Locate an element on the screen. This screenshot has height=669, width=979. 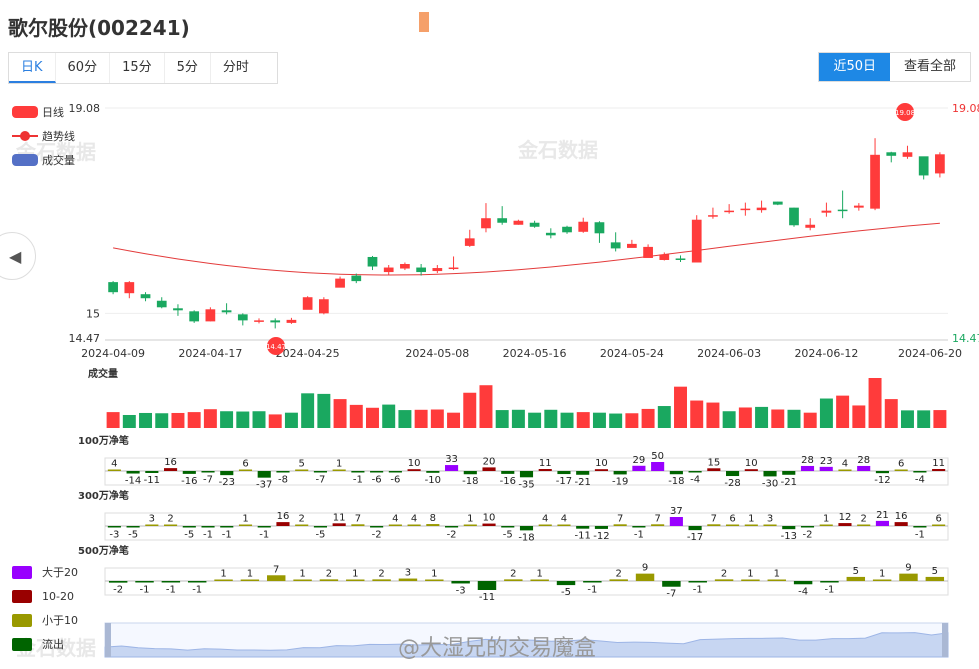
x-tick-label: 2024-05-08 is located at coordinates (437, 353).